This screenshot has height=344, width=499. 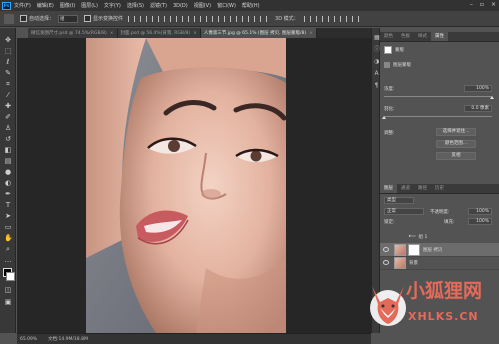 I want to click on layer-mask-thumbnail, so click(x=414, y=249).